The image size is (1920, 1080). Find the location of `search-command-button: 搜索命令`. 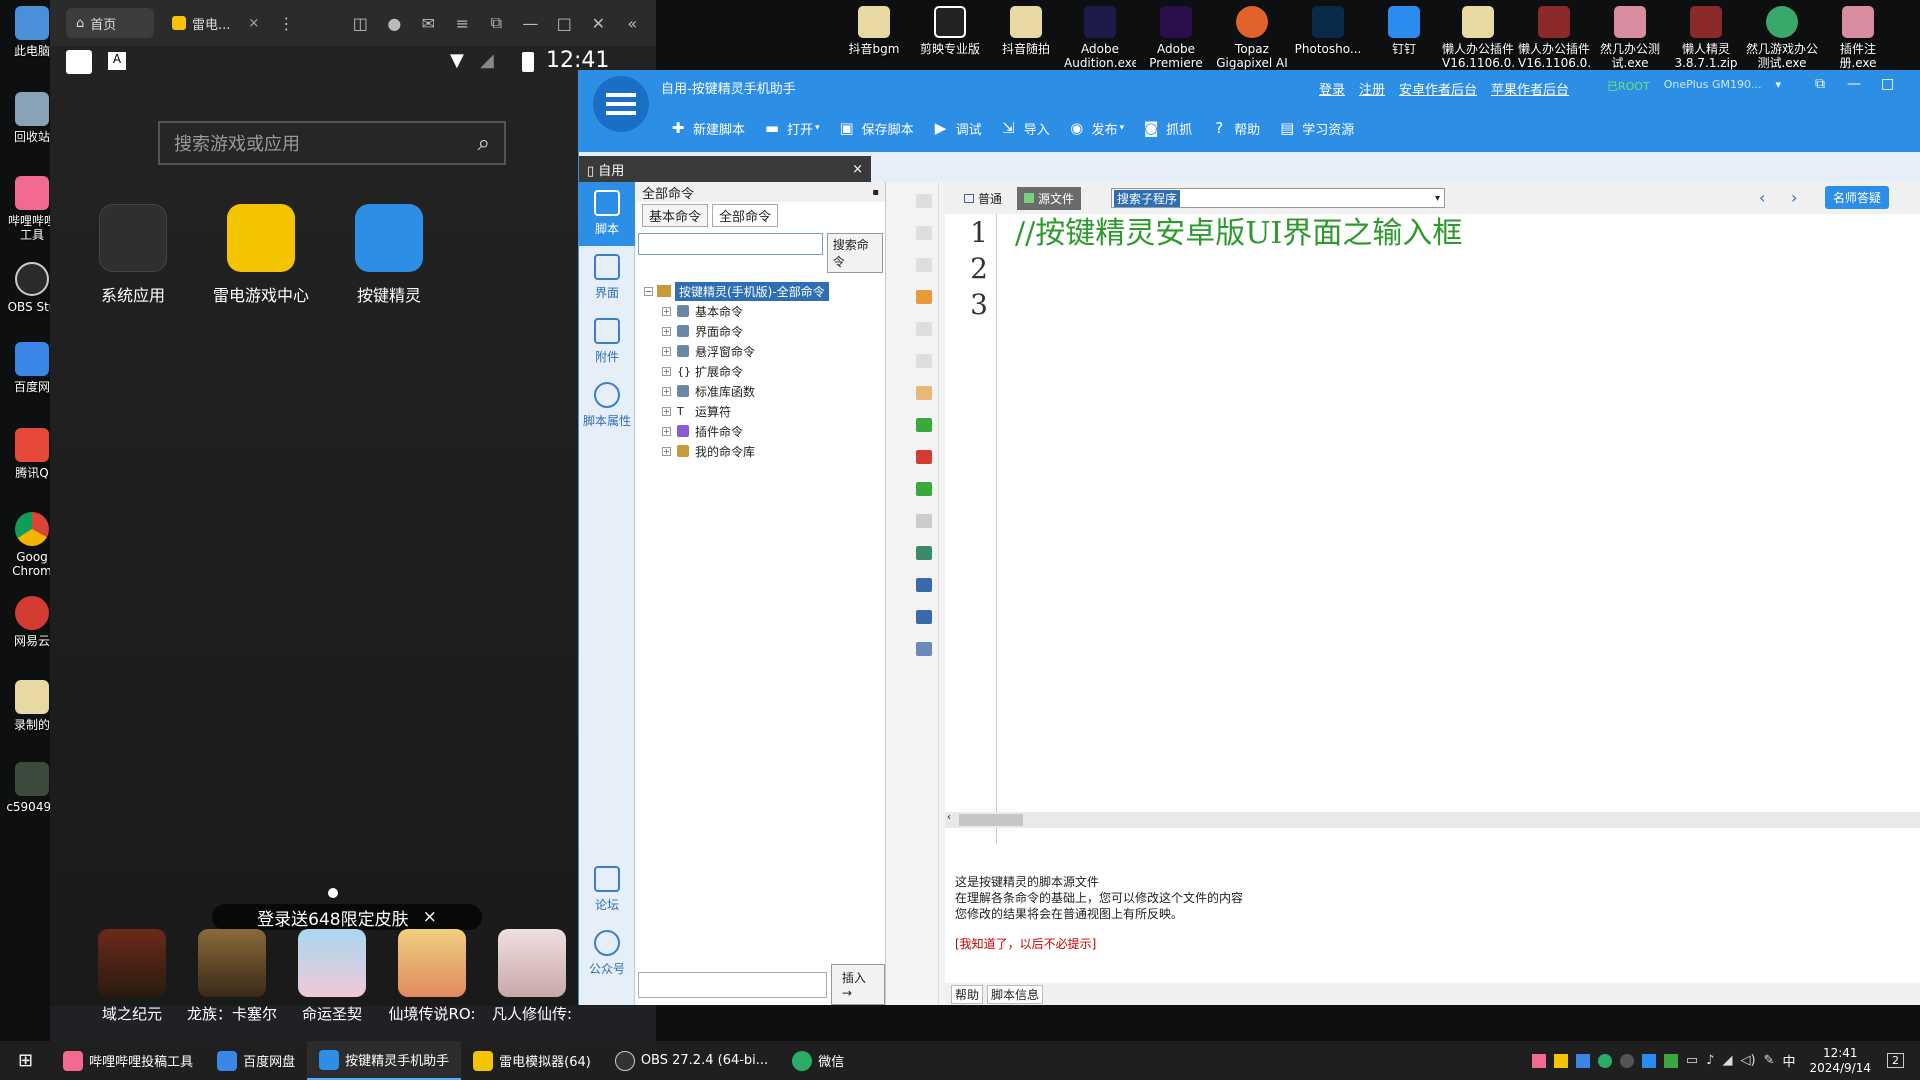

search-command-button: 搜索命令 is located at coordinates (854, 253).